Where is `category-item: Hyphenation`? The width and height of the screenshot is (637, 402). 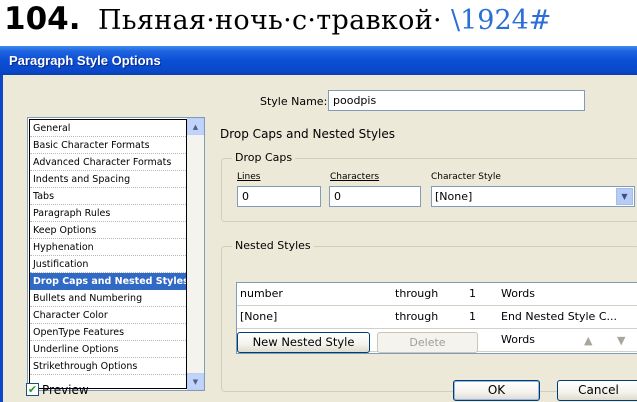
category-item: Hyphenation is located at coordinates (108, 247).